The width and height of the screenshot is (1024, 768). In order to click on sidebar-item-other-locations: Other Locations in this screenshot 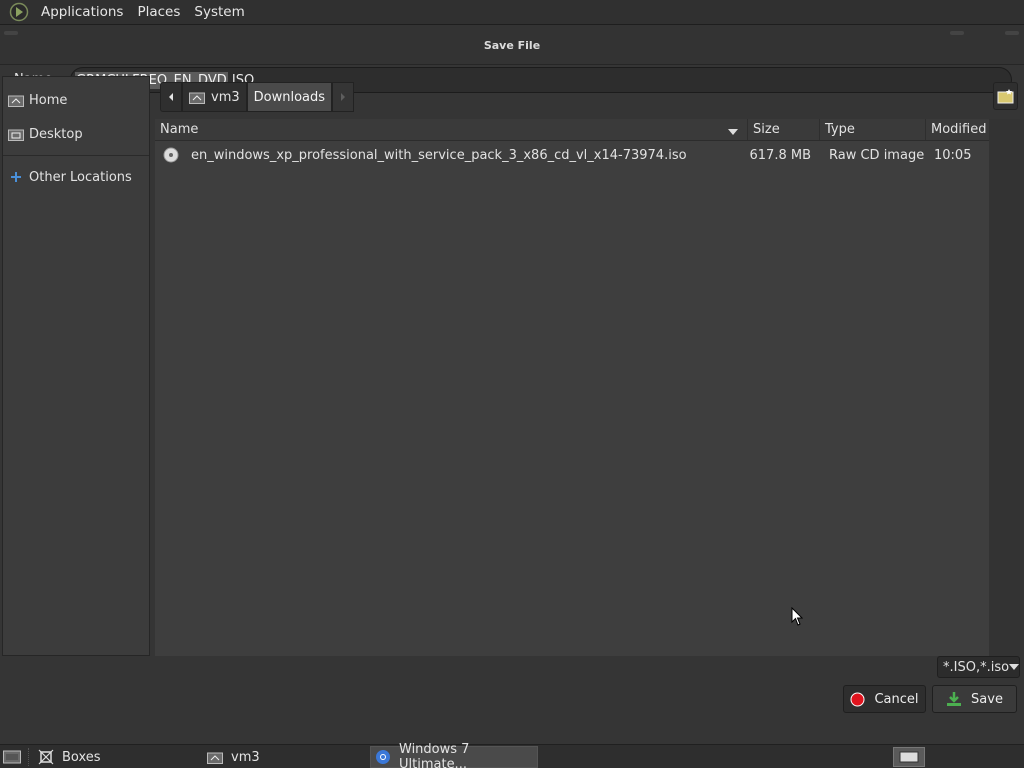, I will do `click(76, 177)`.